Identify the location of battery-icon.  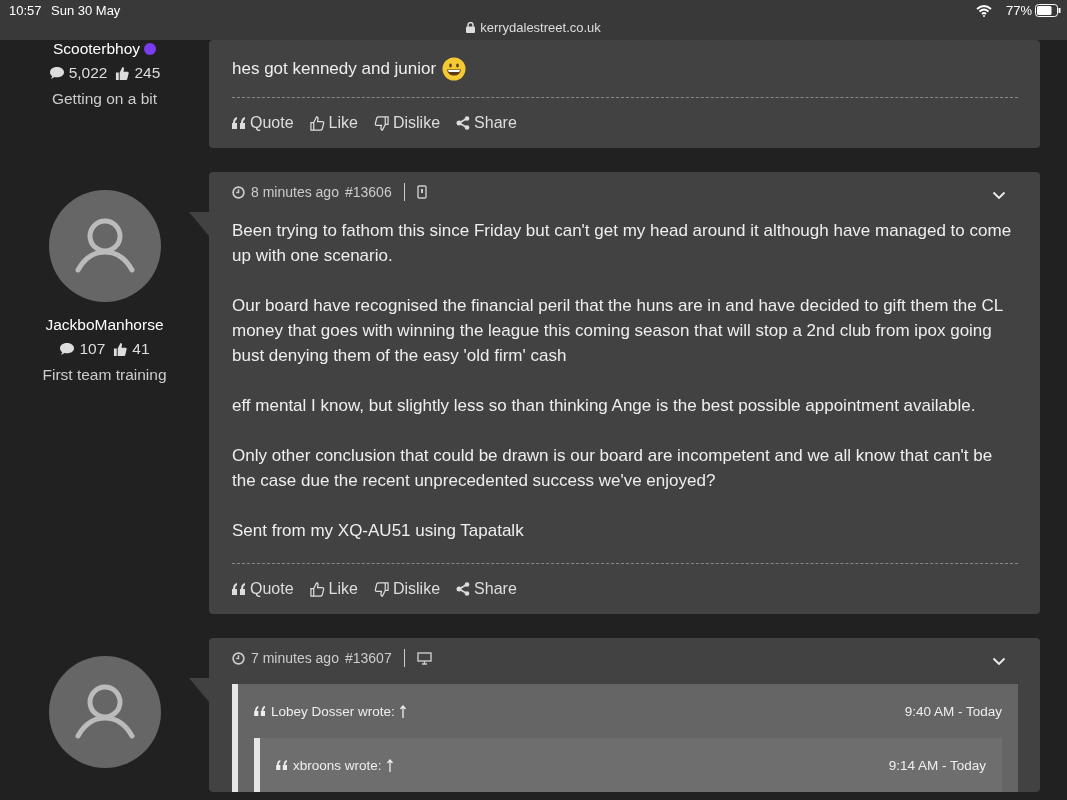
(1048, 10).